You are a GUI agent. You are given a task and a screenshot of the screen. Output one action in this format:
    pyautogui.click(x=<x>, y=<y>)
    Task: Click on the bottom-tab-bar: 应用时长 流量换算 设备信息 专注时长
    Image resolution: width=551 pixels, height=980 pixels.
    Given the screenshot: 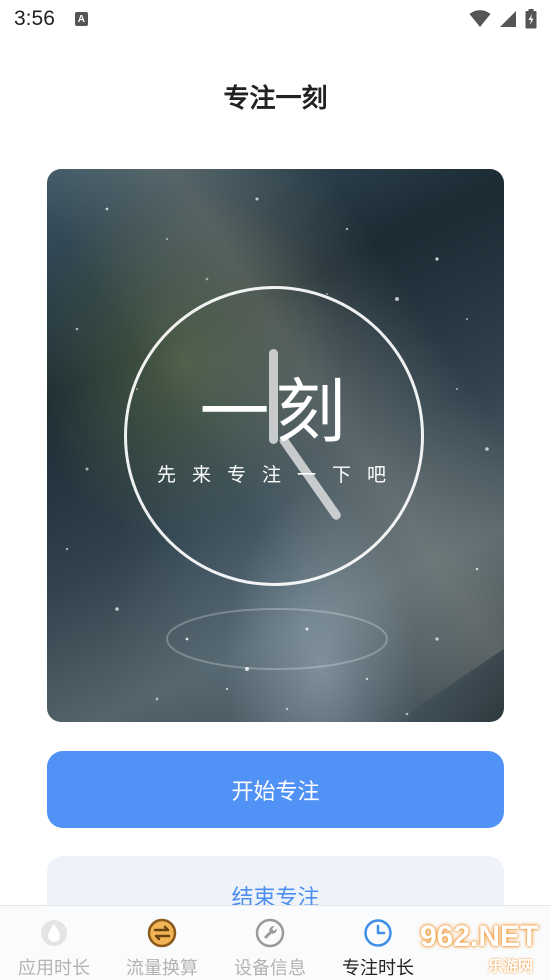 What is the action you would take?
    pyautogui.click(x=275, y=942)
    